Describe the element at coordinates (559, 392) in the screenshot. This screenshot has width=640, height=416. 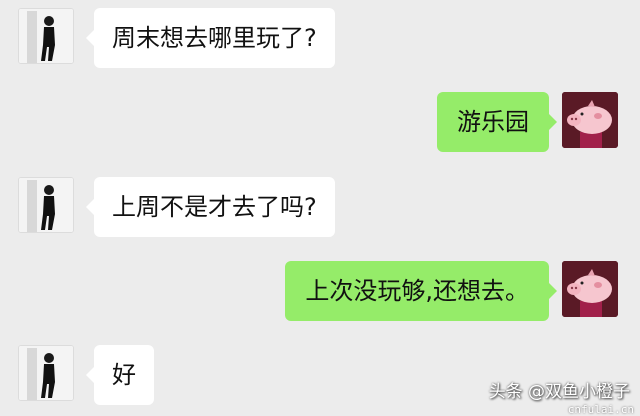
I see `watermark-text: 头条 @双鱼小橙子` at that location.